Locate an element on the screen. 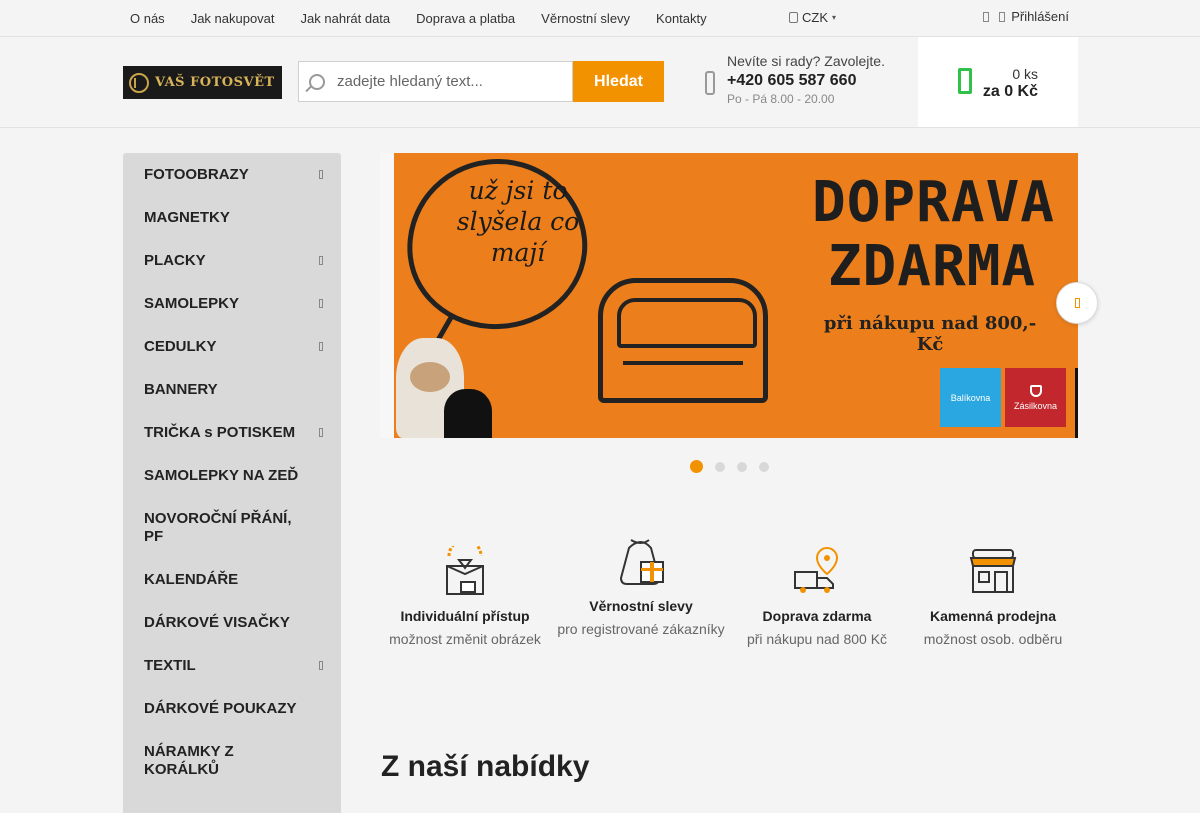 Image resolution: width=1200 pixels, height=813 pixels. contact-phone: +420 605 587 660 is located at coordinates (822, 81).